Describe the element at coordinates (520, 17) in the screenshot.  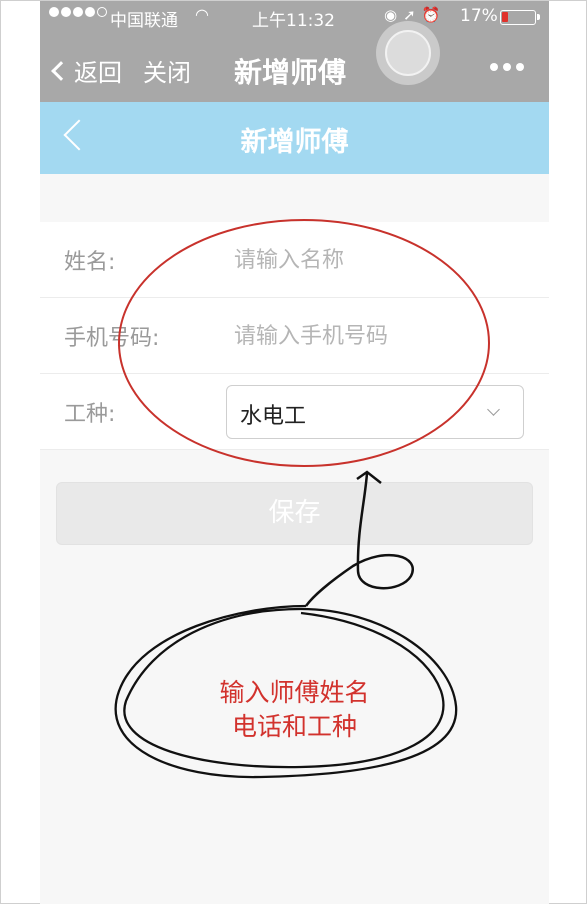
I see `battery-icon` at that location.